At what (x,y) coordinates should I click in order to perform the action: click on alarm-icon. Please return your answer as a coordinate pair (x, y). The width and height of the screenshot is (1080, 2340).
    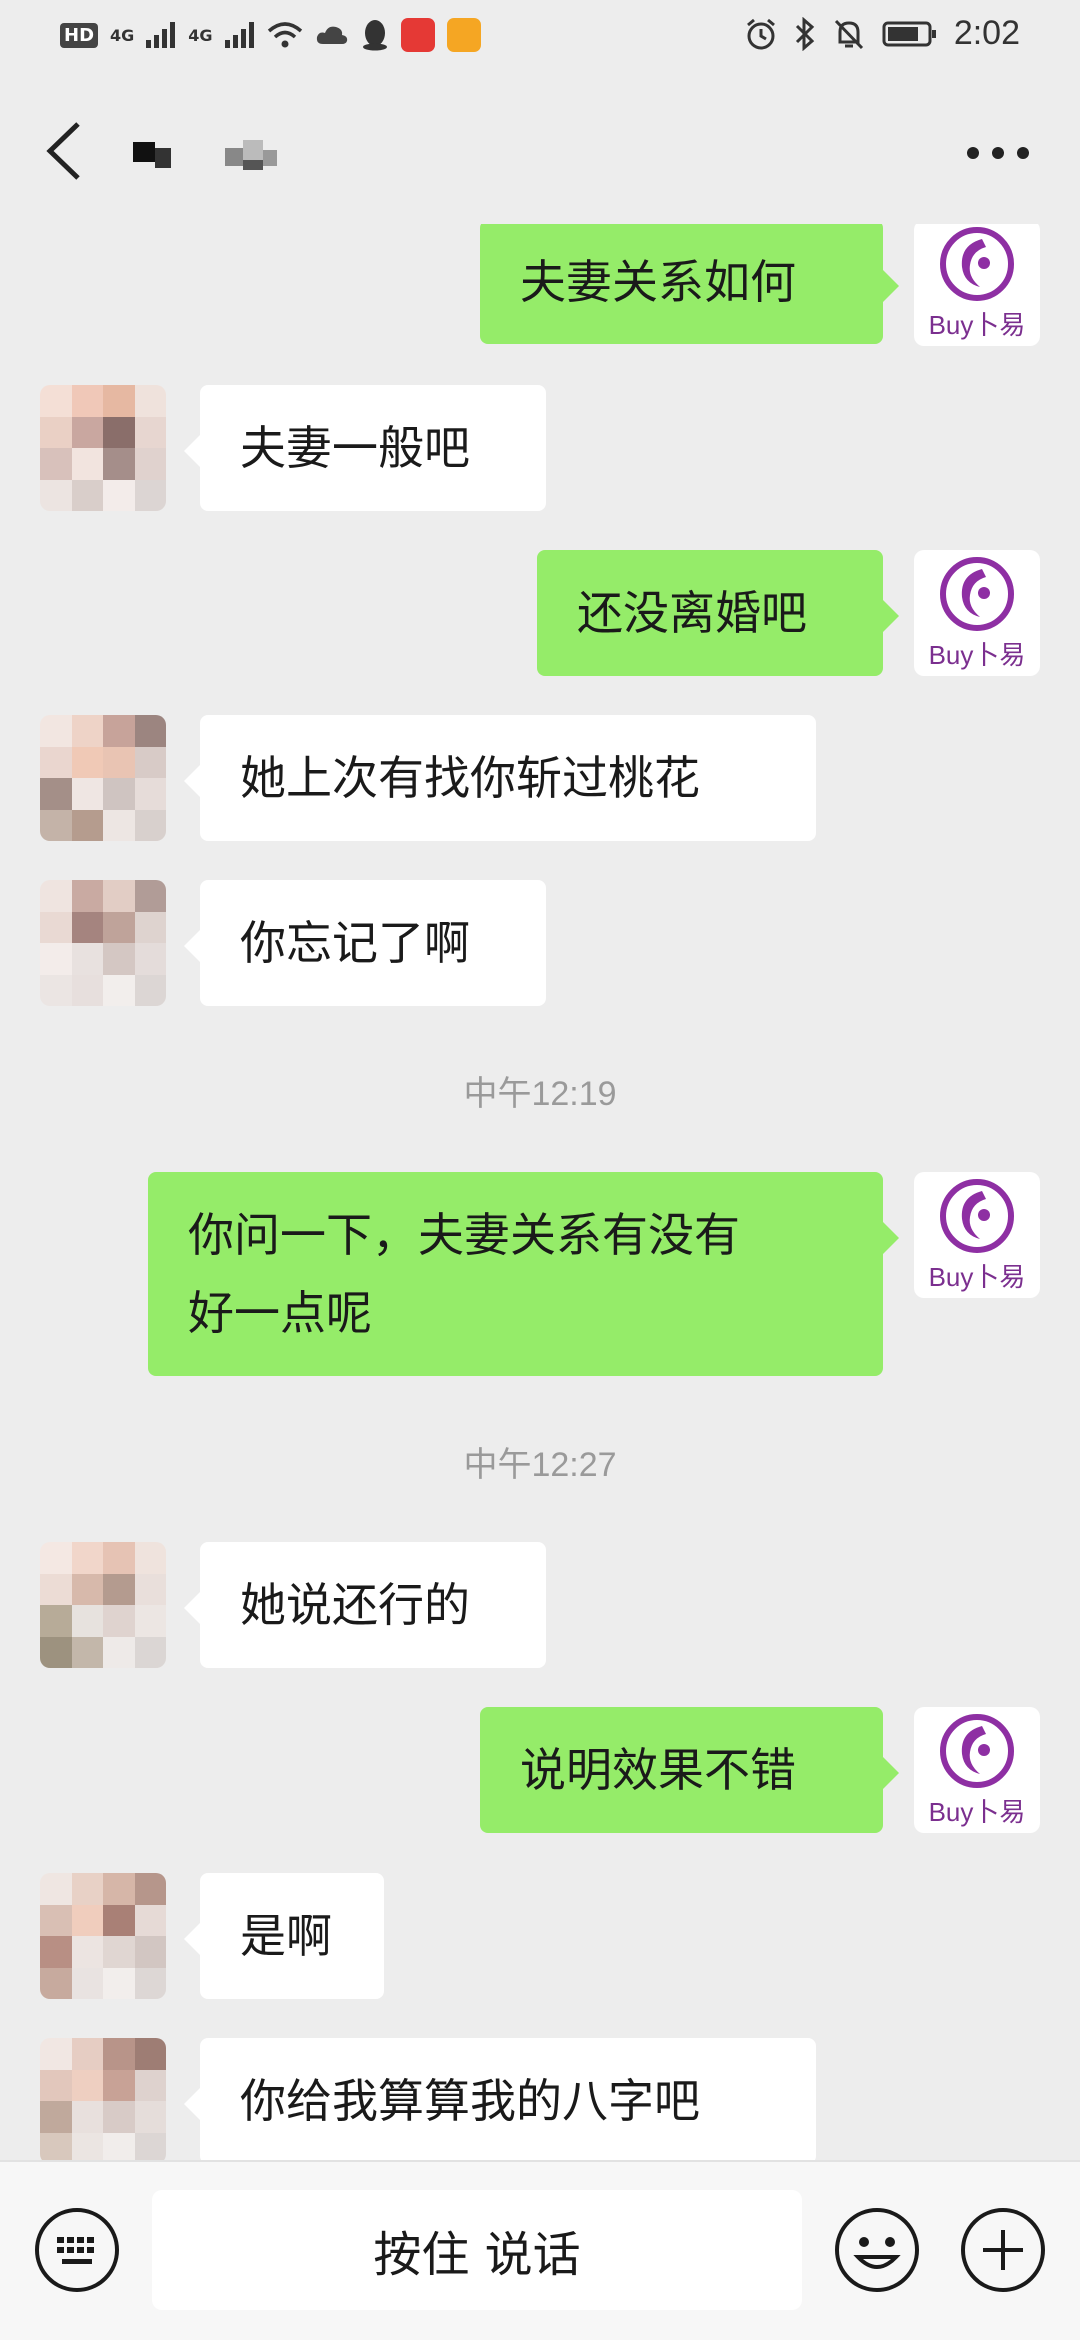
    Looking at the image, I should click on (760, 33).